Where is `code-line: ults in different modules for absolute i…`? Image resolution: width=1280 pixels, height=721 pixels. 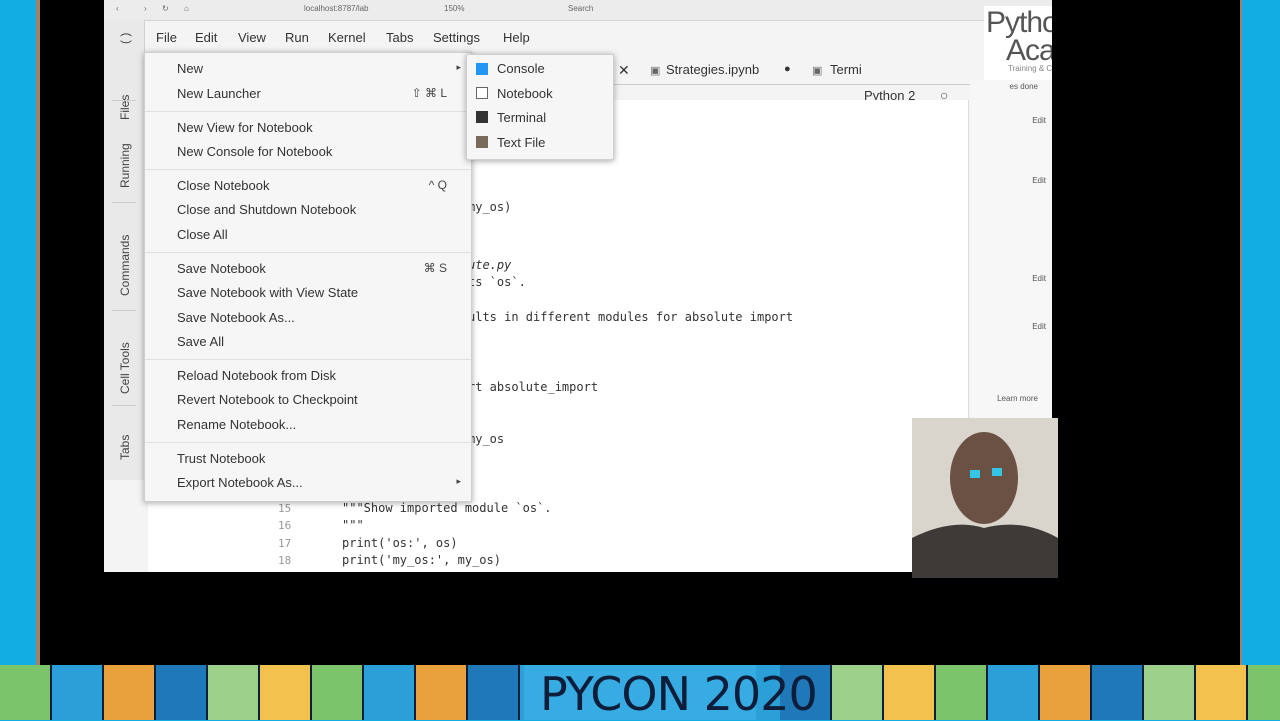 code-line: ults in different modules for absolute i… is located at coordinates (631, 317).